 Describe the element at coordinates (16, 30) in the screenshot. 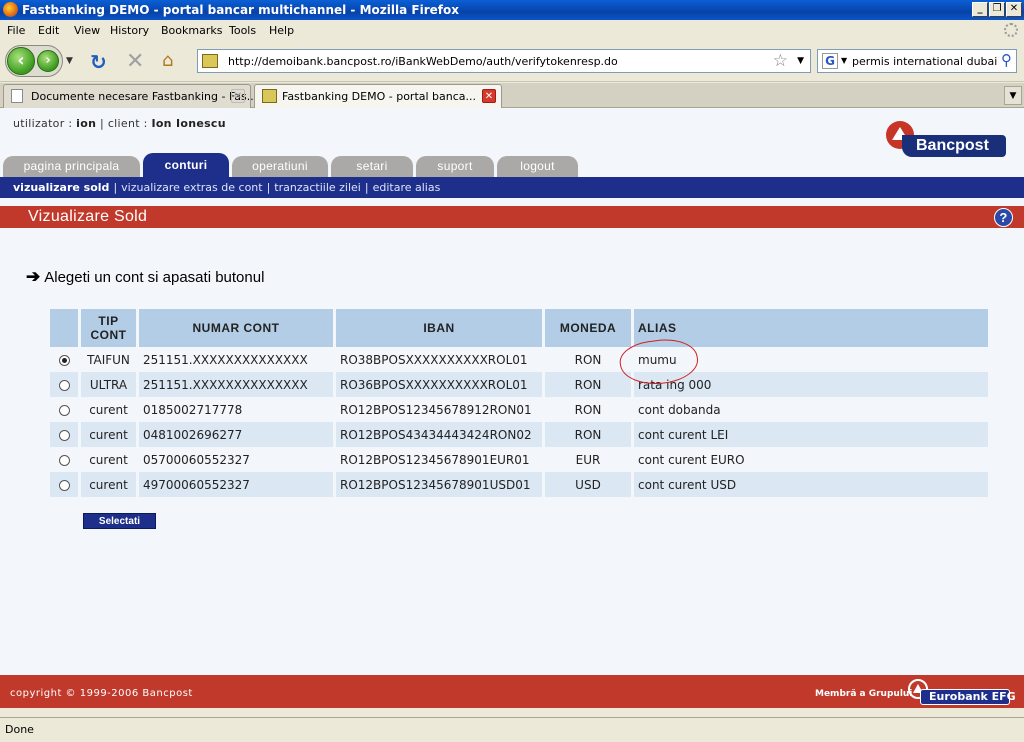

I see `menu-file: File` at that location.